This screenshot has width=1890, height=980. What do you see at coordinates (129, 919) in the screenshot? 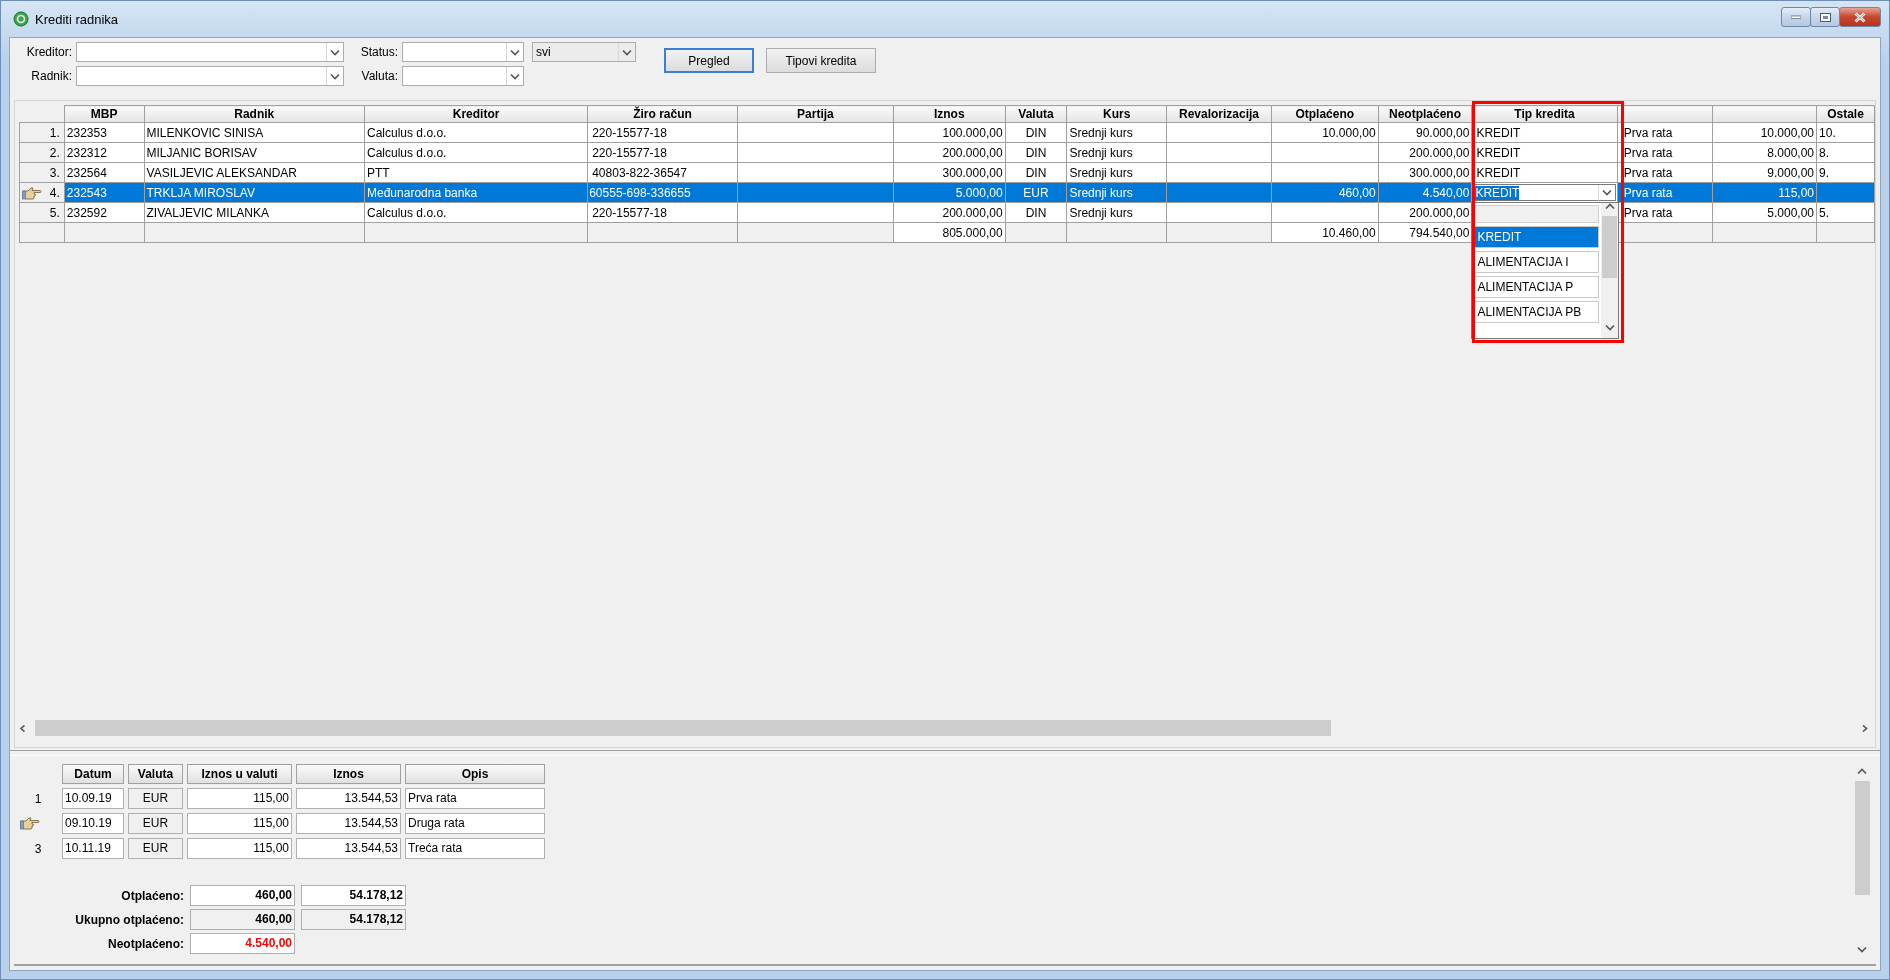
I see `summary-label: Ukupno otplaćeno:` at bounding box center [129, 919].